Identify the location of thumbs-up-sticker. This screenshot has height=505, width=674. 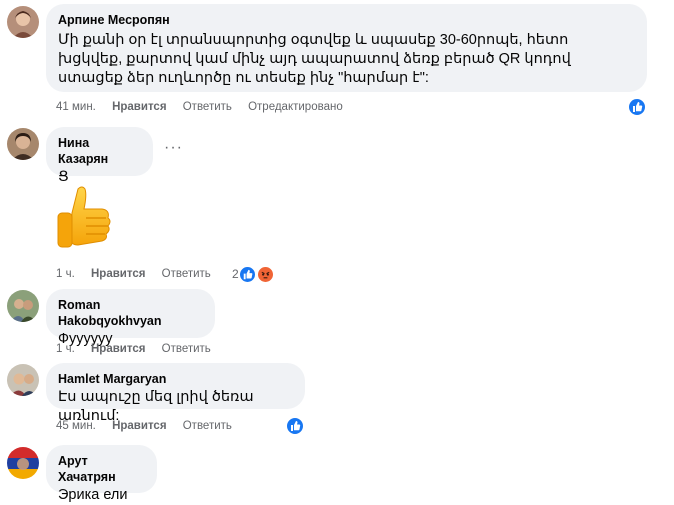
(83, 218).